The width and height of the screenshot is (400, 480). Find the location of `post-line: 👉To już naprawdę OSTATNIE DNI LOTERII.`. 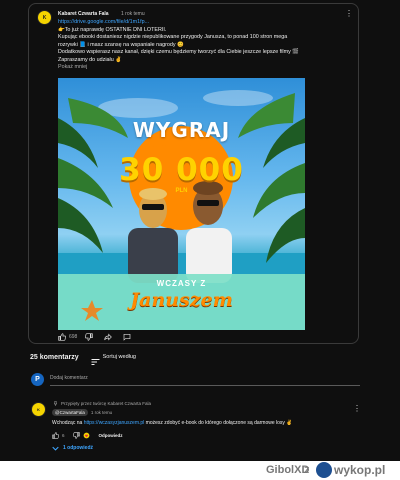

post-line: 👉To już naprawdę OSTATNIE DNI LOTERII. is located at coordinates (112, 29).